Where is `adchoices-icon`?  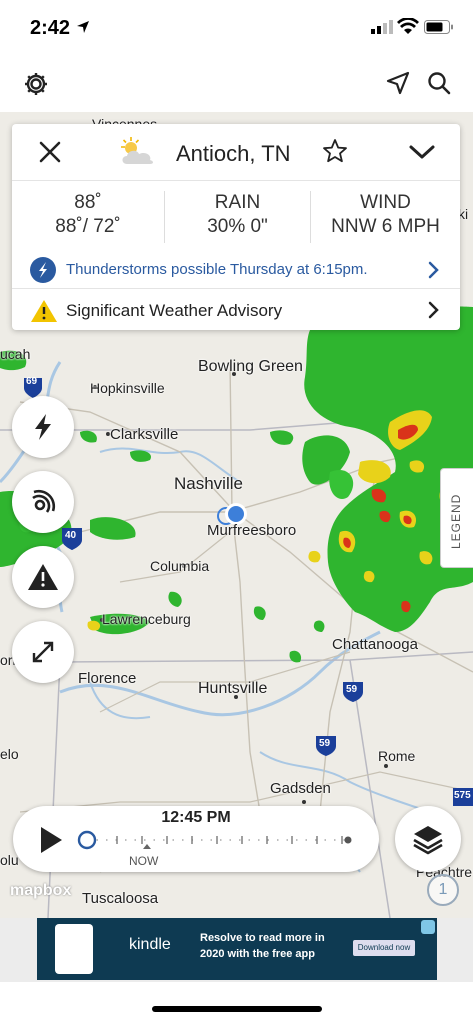 adchoices-icon is located at coordinates (428, 927).